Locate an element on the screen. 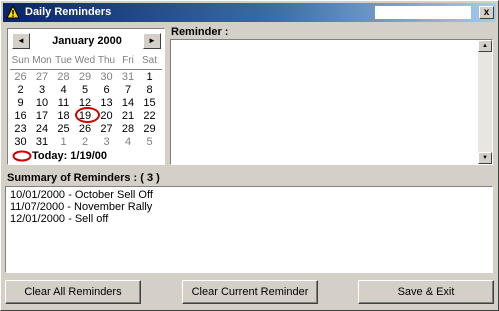 The image size is (499, 311). list-item: 10/01/2000 - October Sell Off is located at coordinates (81, 195).